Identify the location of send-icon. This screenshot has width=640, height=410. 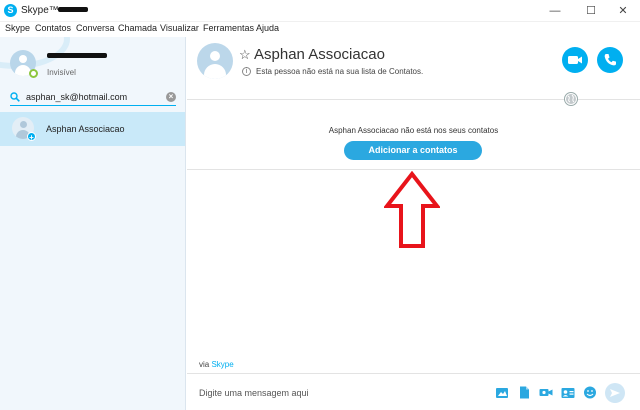
(615, 393).